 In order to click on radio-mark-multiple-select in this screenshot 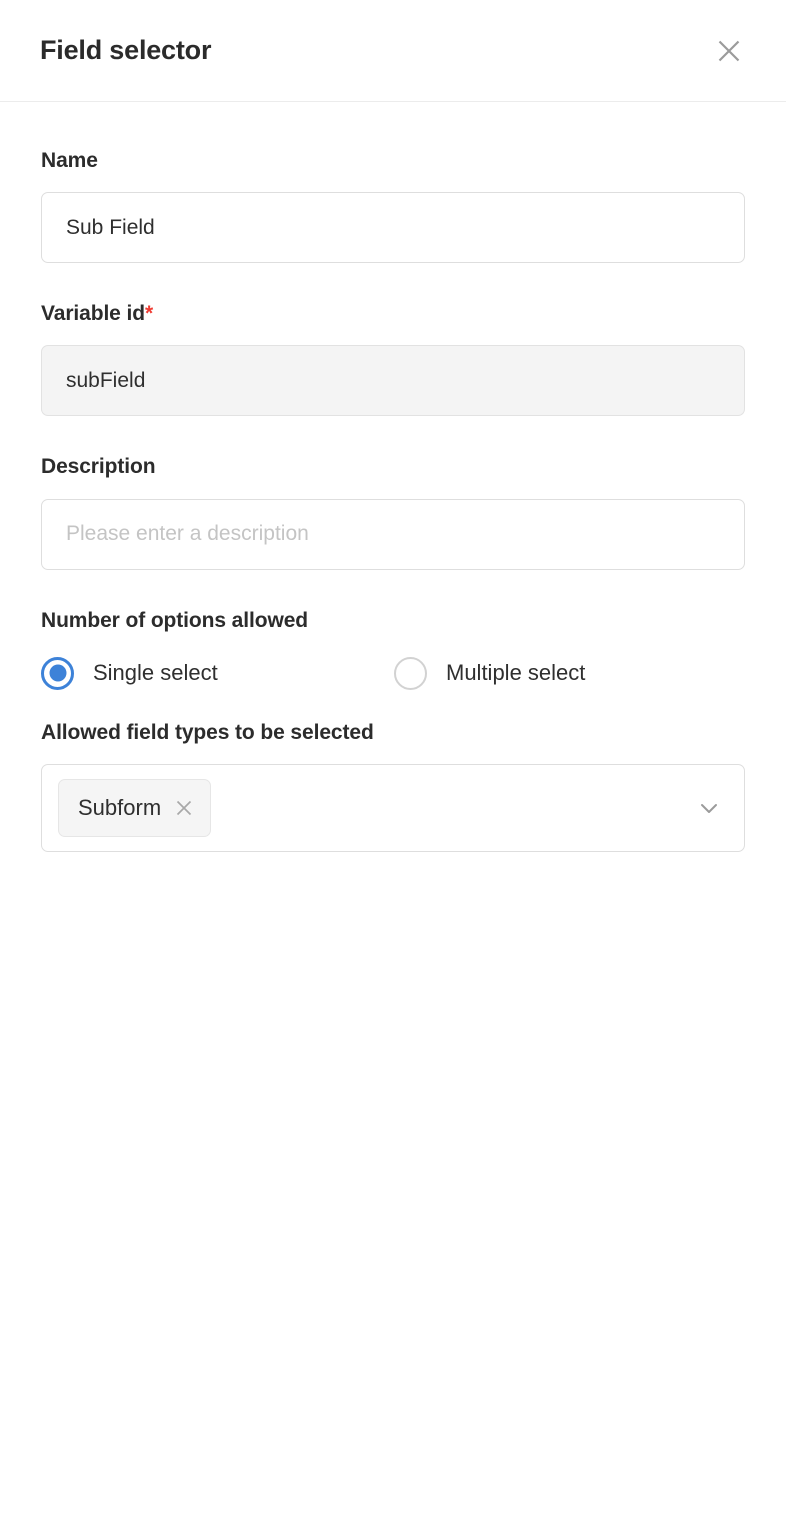, I will do `click(410, 673)`.